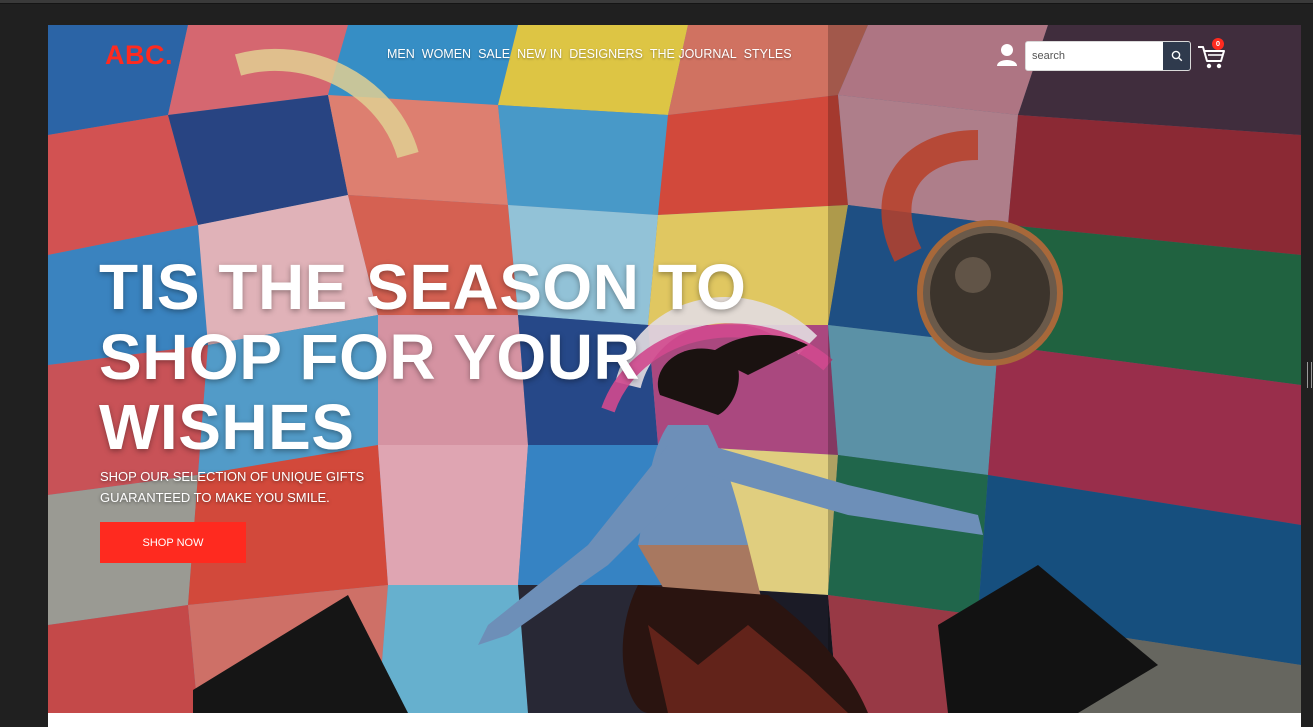 The height and width of the screenshot is (727, 1313). I want to click on search-button, so click(1176, 56).